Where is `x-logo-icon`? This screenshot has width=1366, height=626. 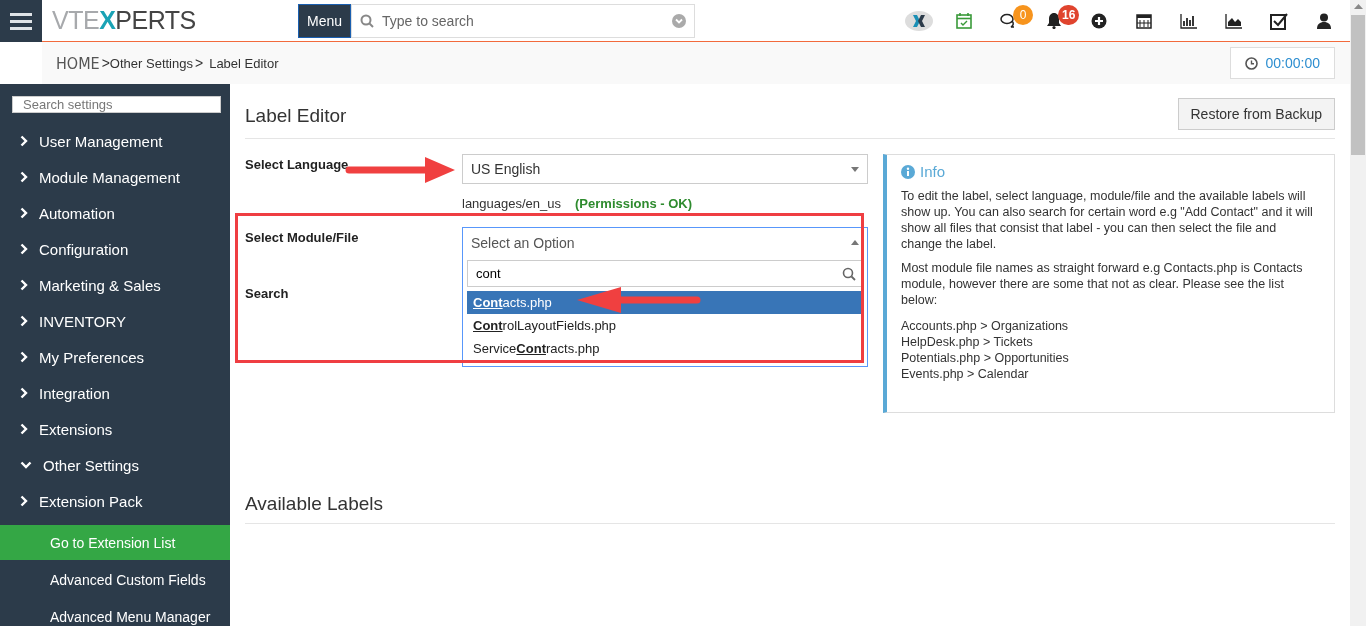
x-logo-icon is located at coordinates (918, 20).